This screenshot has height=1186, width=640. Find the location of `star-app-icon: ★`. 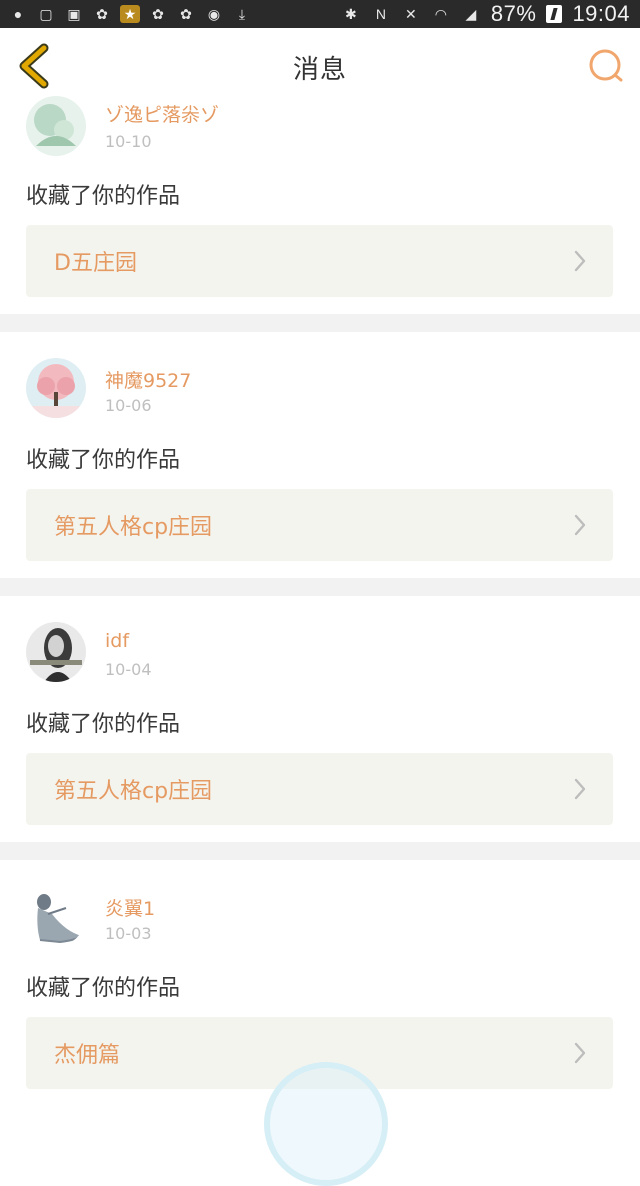

star-app-icon: ★ is located at coordinates (130, 14).